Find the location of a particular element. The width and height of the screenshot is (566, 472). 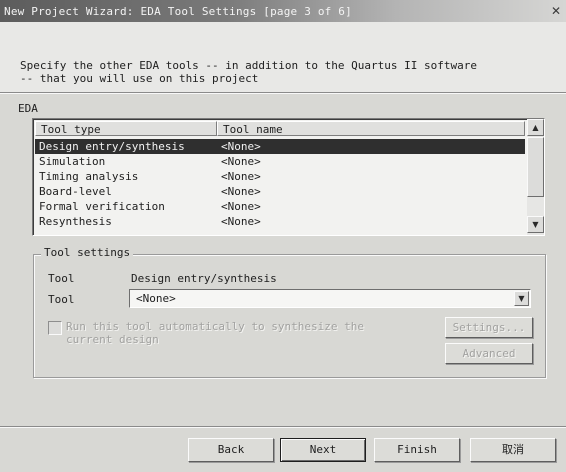

scroll-down-icon: ▼ is located at coordinates (535, 224).